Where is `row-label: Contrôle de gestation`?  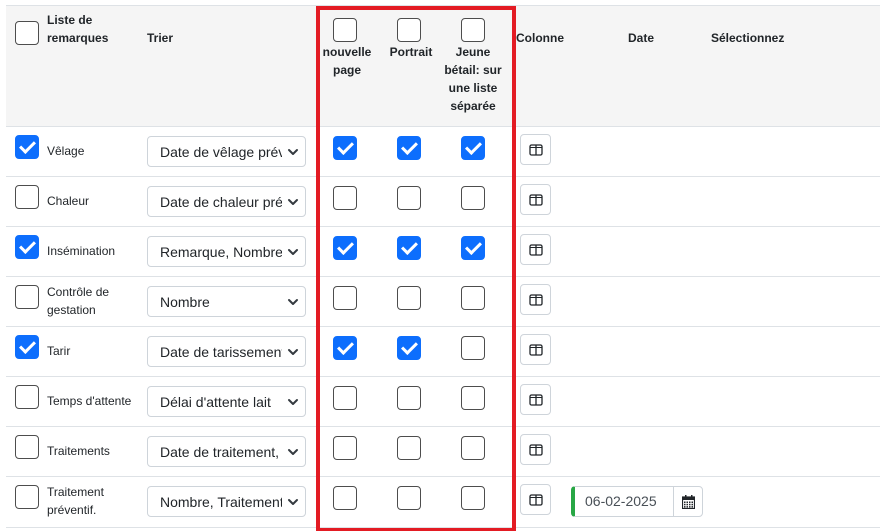
row-label: Contrôle de gestation is located at coordinates (78, 301).